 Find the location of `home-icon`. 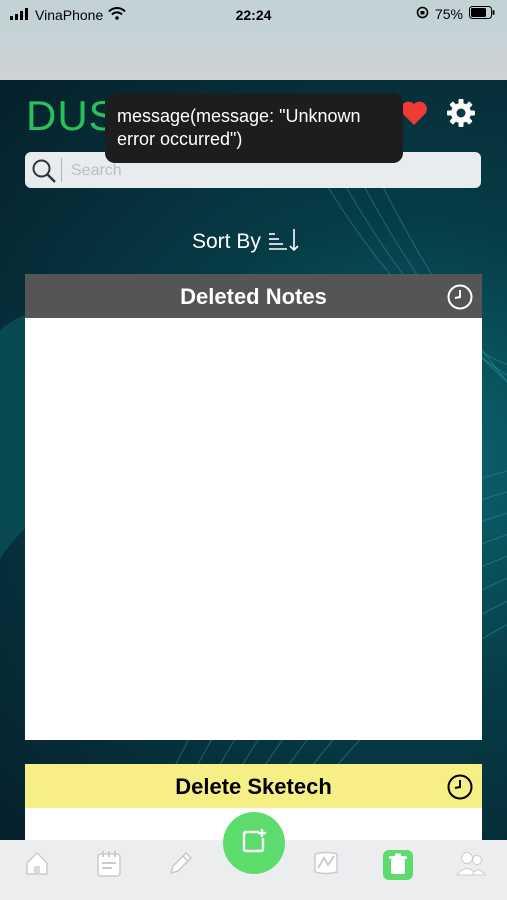

home-icon is located at coordinates (37, 865).